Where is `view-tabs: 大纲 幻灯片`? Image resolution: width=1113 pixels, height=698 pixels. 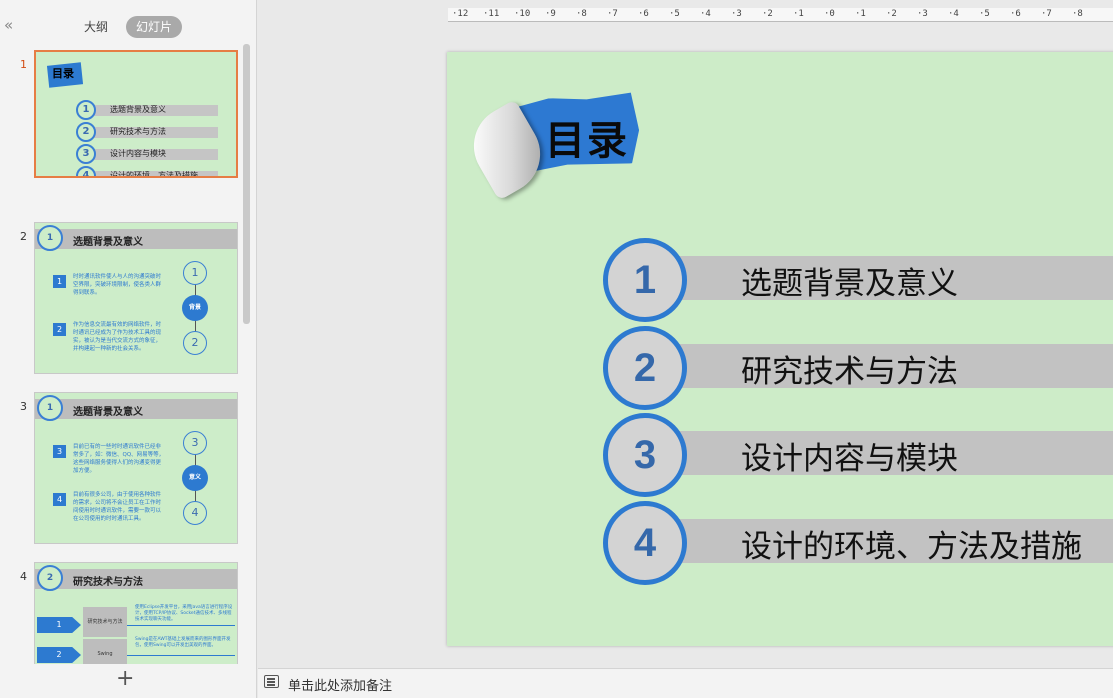 view-tabs: 大纲 幻灯片 is located at coordinates (128, 27).